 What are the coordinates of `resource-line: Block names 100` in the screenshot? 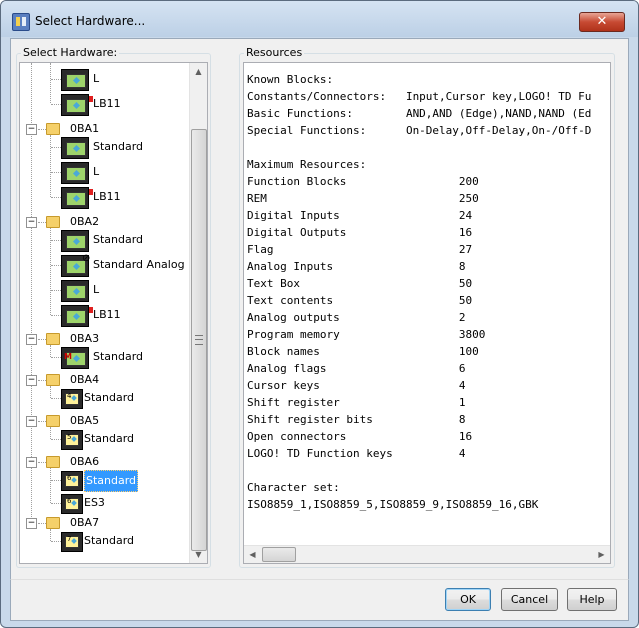 It's located at (363, 351).